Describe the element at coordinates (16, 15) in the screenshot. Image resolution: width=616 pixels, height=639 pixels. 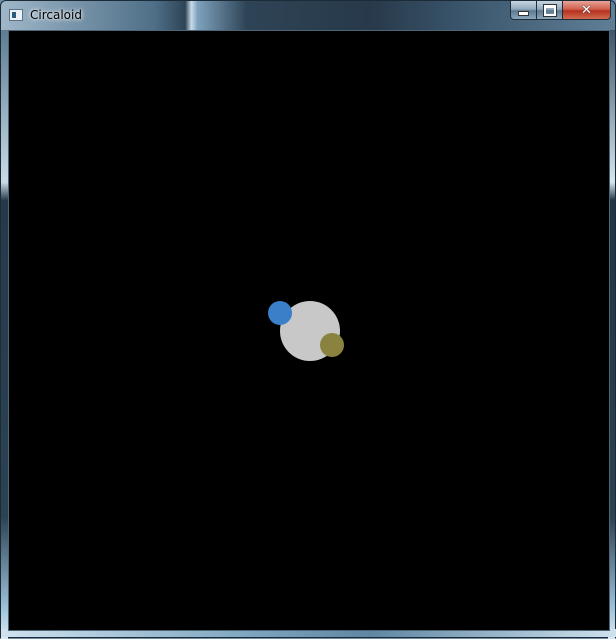
I see `app-window-icon` at that location.